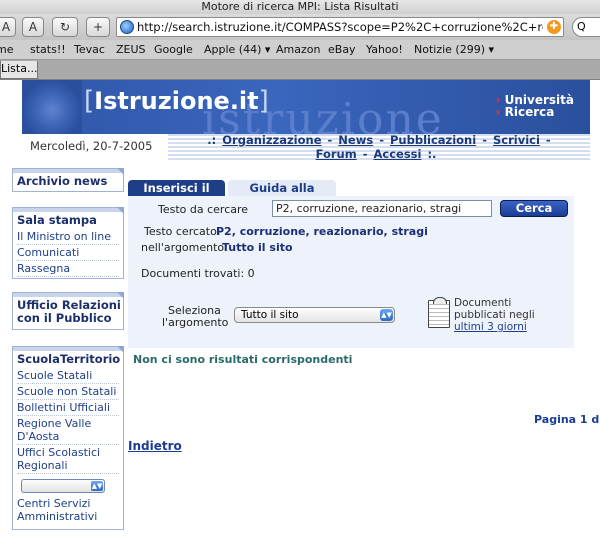 This screenshot has width=600, height=539. What do you see at coordinates (176, 101) in the screenshot?
I see `site-logo: [Istruzione.it]` at bounding box center [176, 101].